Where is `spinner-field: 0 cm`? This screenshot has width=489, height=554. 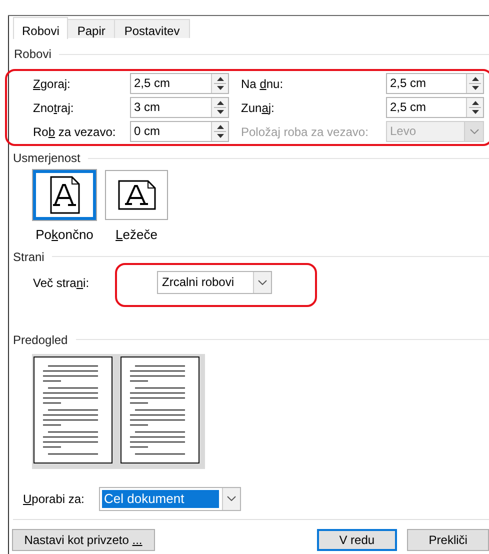 spinner-field: 0 cm is located at coordinates (179, 131).